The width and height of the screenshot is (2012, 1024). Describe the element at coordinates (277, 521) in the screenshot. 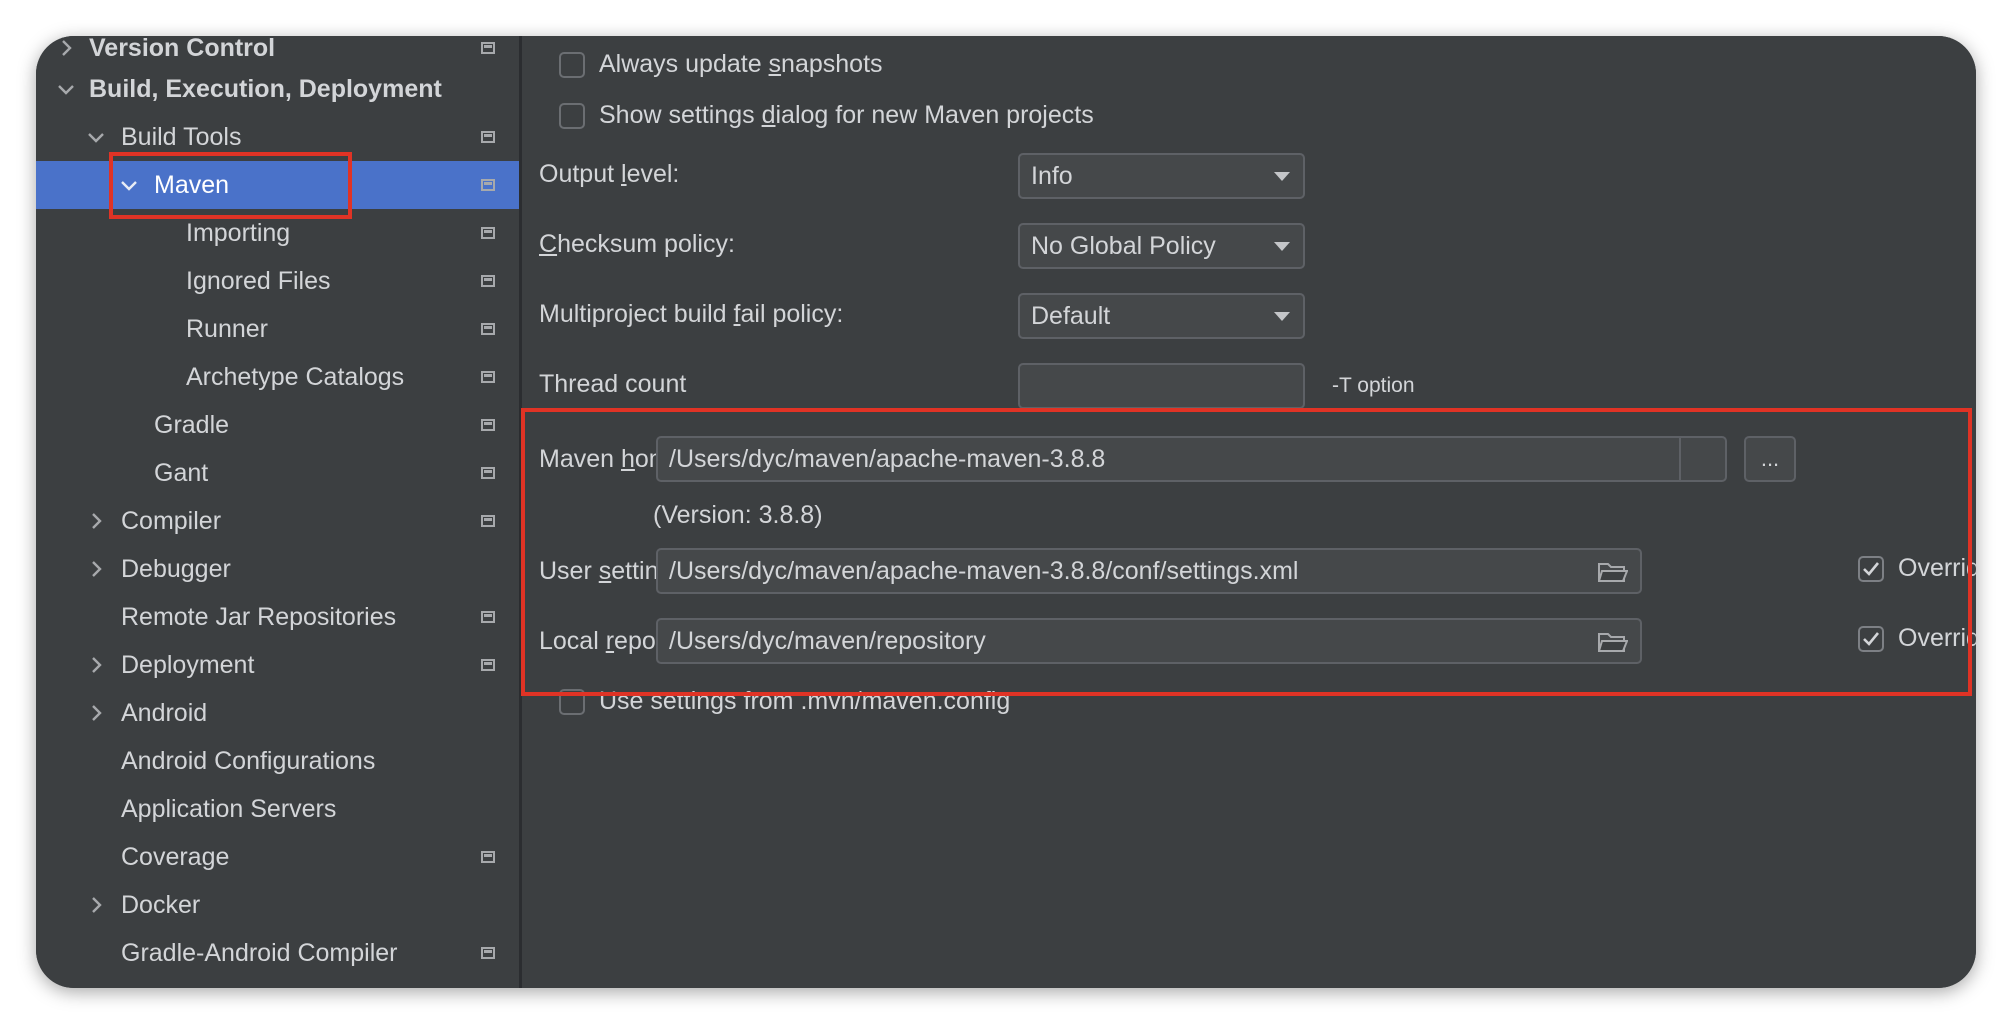

I see `tree-item-compiler: Compiler` at that location.